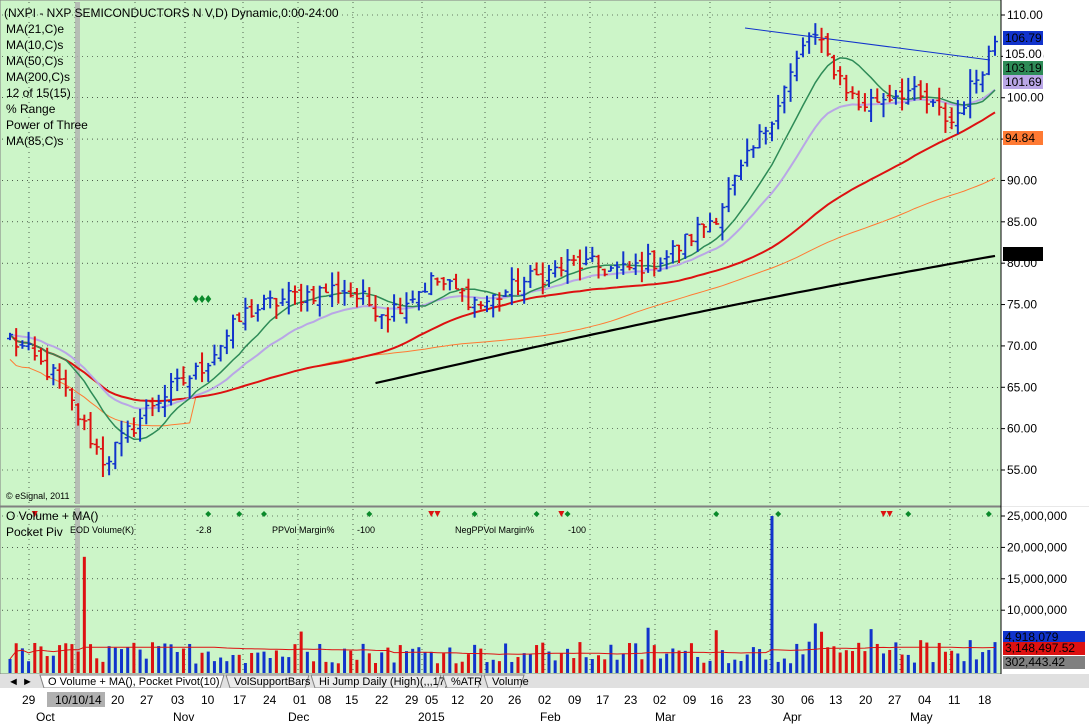 This screenshot has width=1089, height=728. I want to click on day-label: 01, so click(300, 700).